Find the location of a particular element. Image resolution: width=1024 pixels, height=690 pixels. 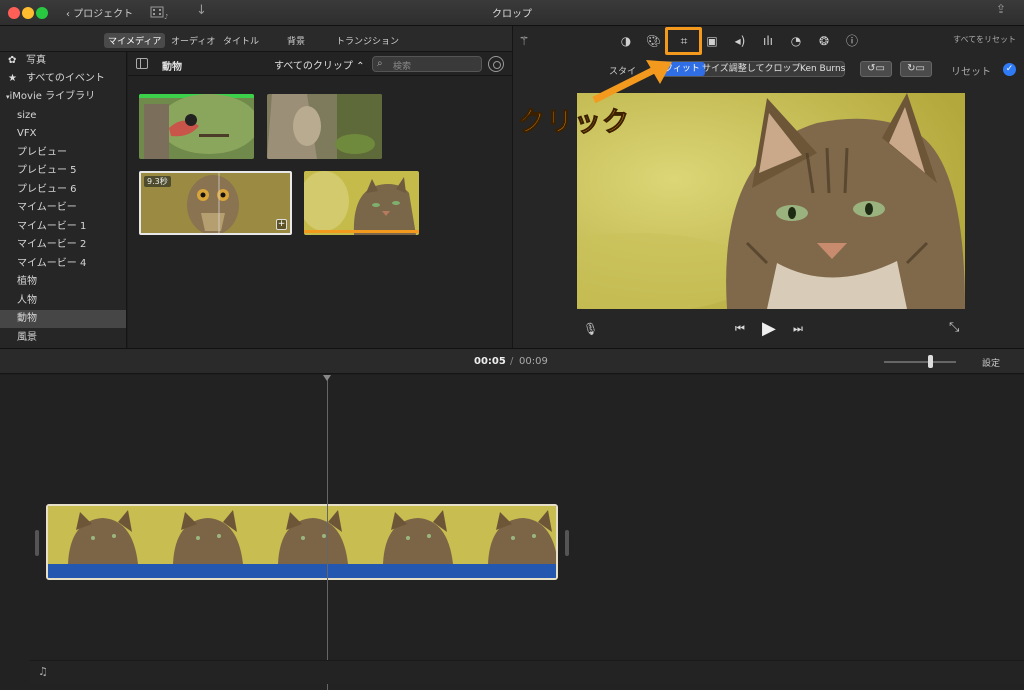

sidebar-item-label: すべてのイベント is located at coordinates (65, 78).